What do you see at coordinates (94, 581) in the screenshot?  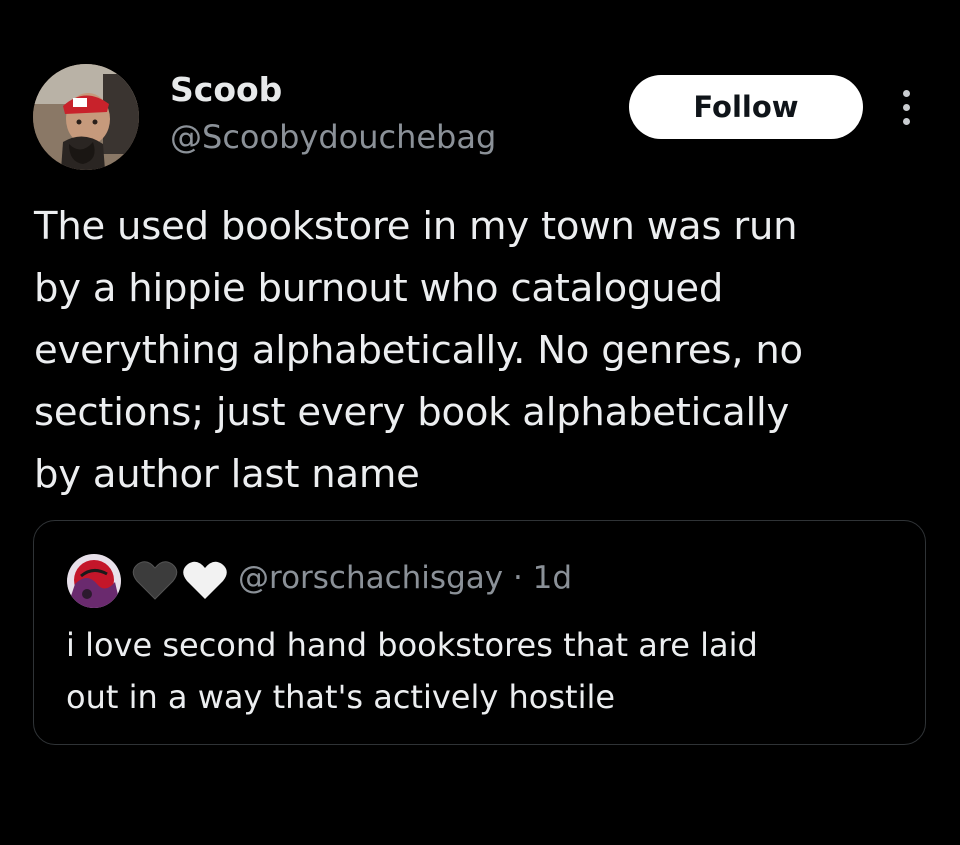 I see `quoted-author-avatar` at bounding box center [94, 581].